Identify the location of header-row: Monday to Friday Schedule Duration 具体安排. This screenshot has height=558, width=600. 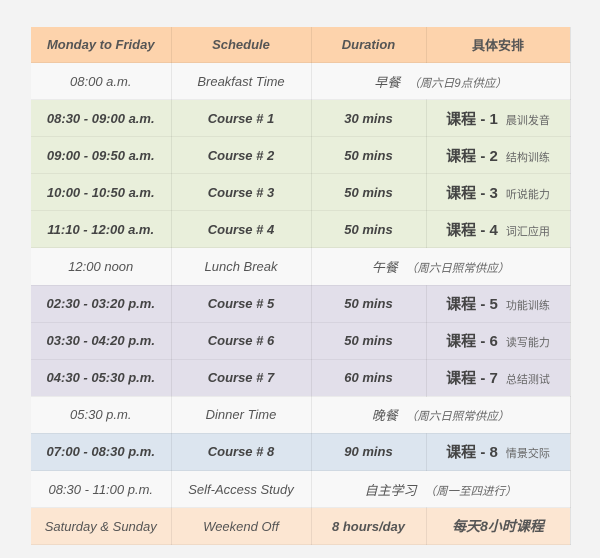
(301, 45).